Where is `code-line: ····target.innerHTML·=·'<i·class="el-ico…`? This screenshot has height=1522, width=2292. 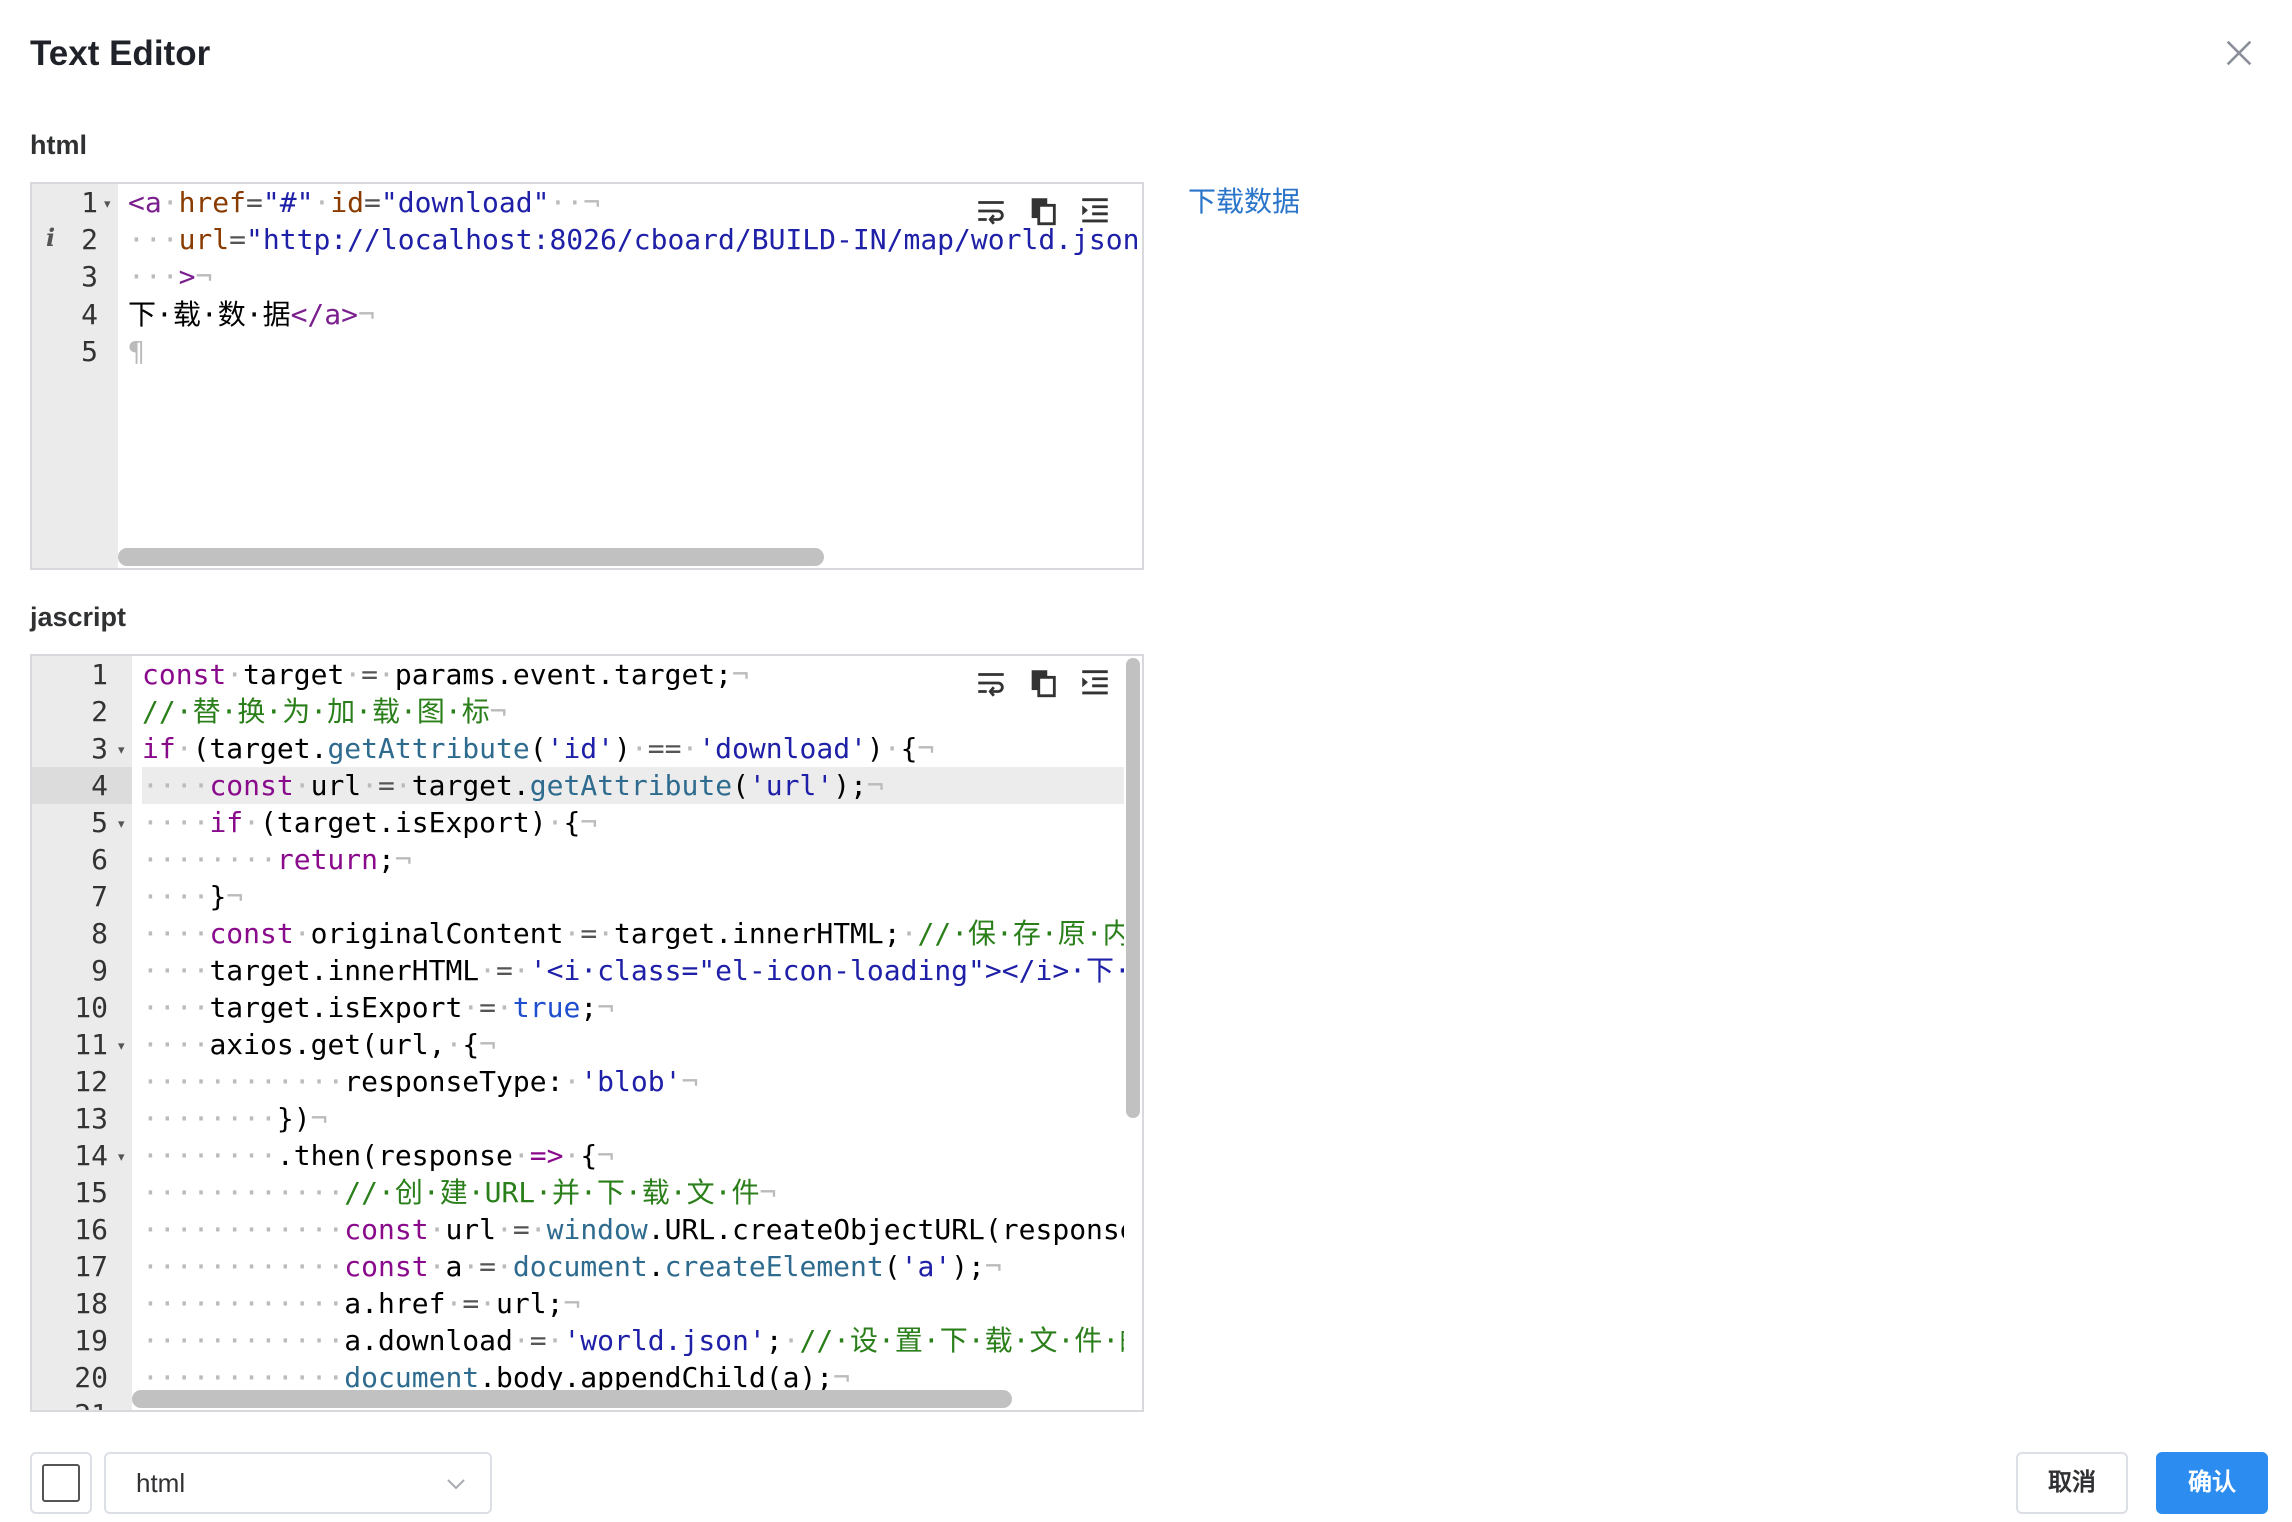
code-line: ····target.innerHTML·=·'<i·class="el-ico… is located at coordinates (633, 970).